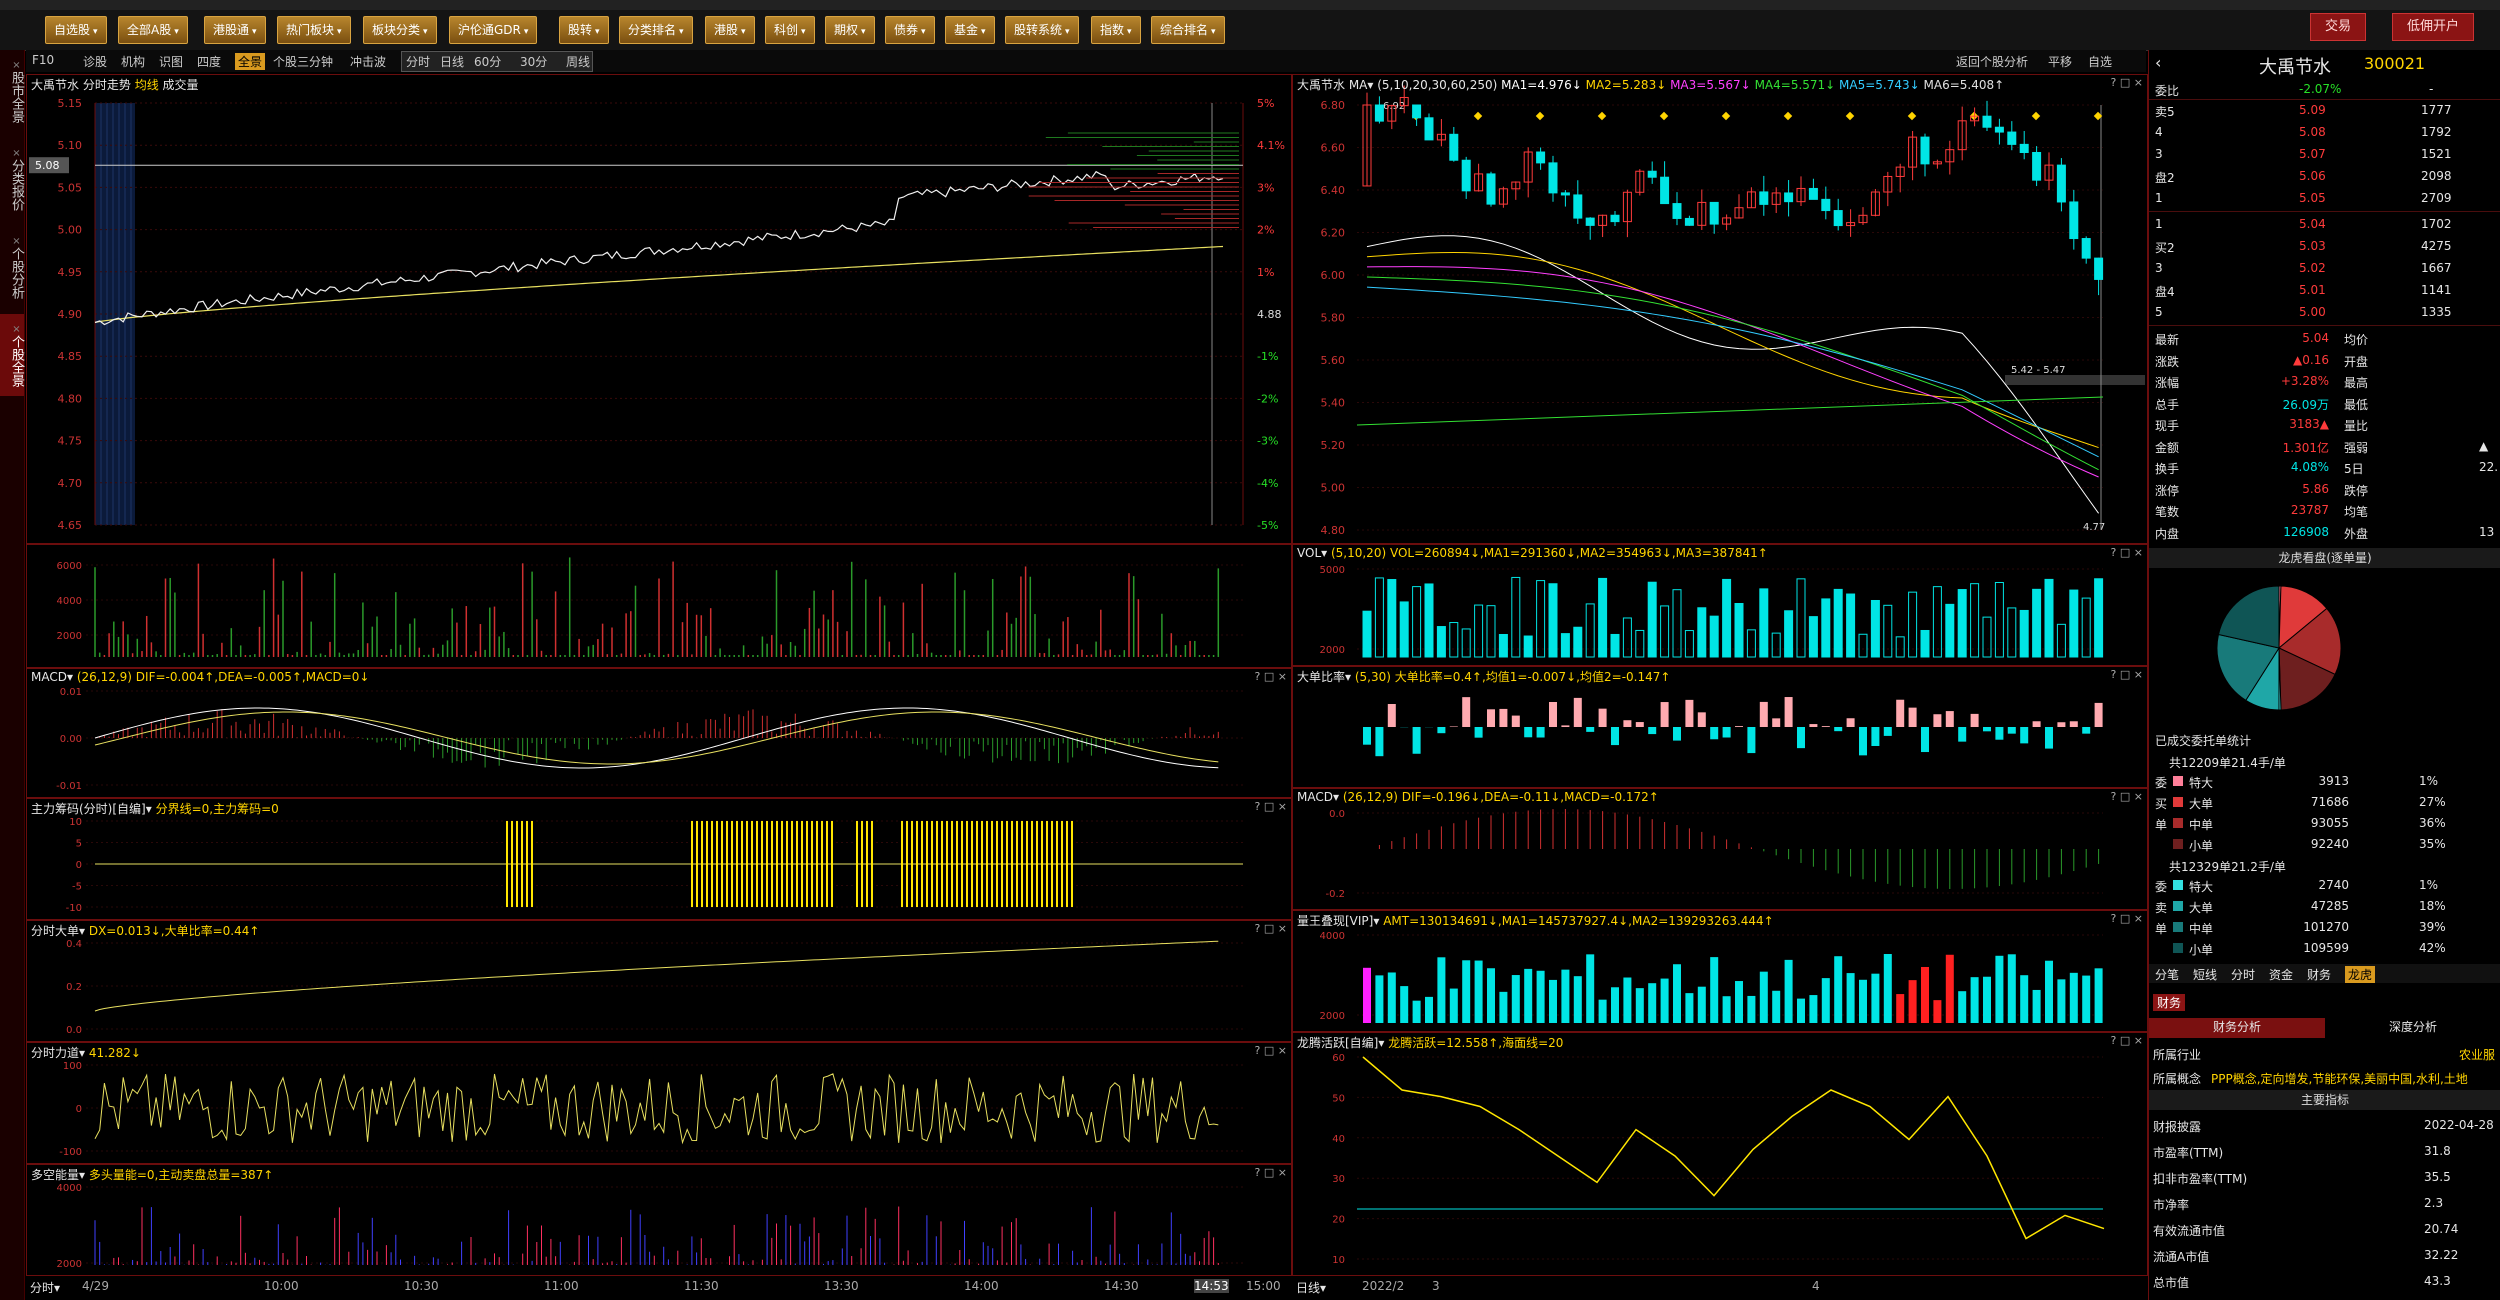  Describe the element at coordinates (2356, 361) in the screenshot. I see `stat-label2: 开盘` at that location.